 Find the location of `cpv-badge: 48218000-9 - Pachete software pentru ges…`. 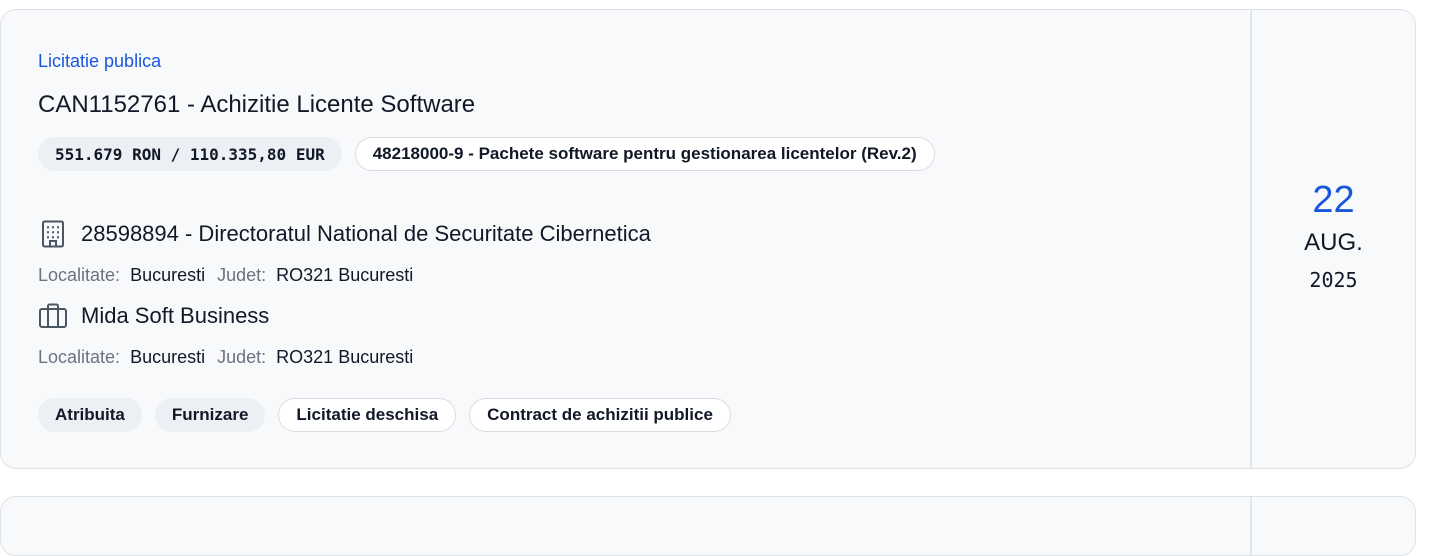

cpv-badge: 48218000-9 - Pachete software pentru ges… is located at coordinates (644, 154).